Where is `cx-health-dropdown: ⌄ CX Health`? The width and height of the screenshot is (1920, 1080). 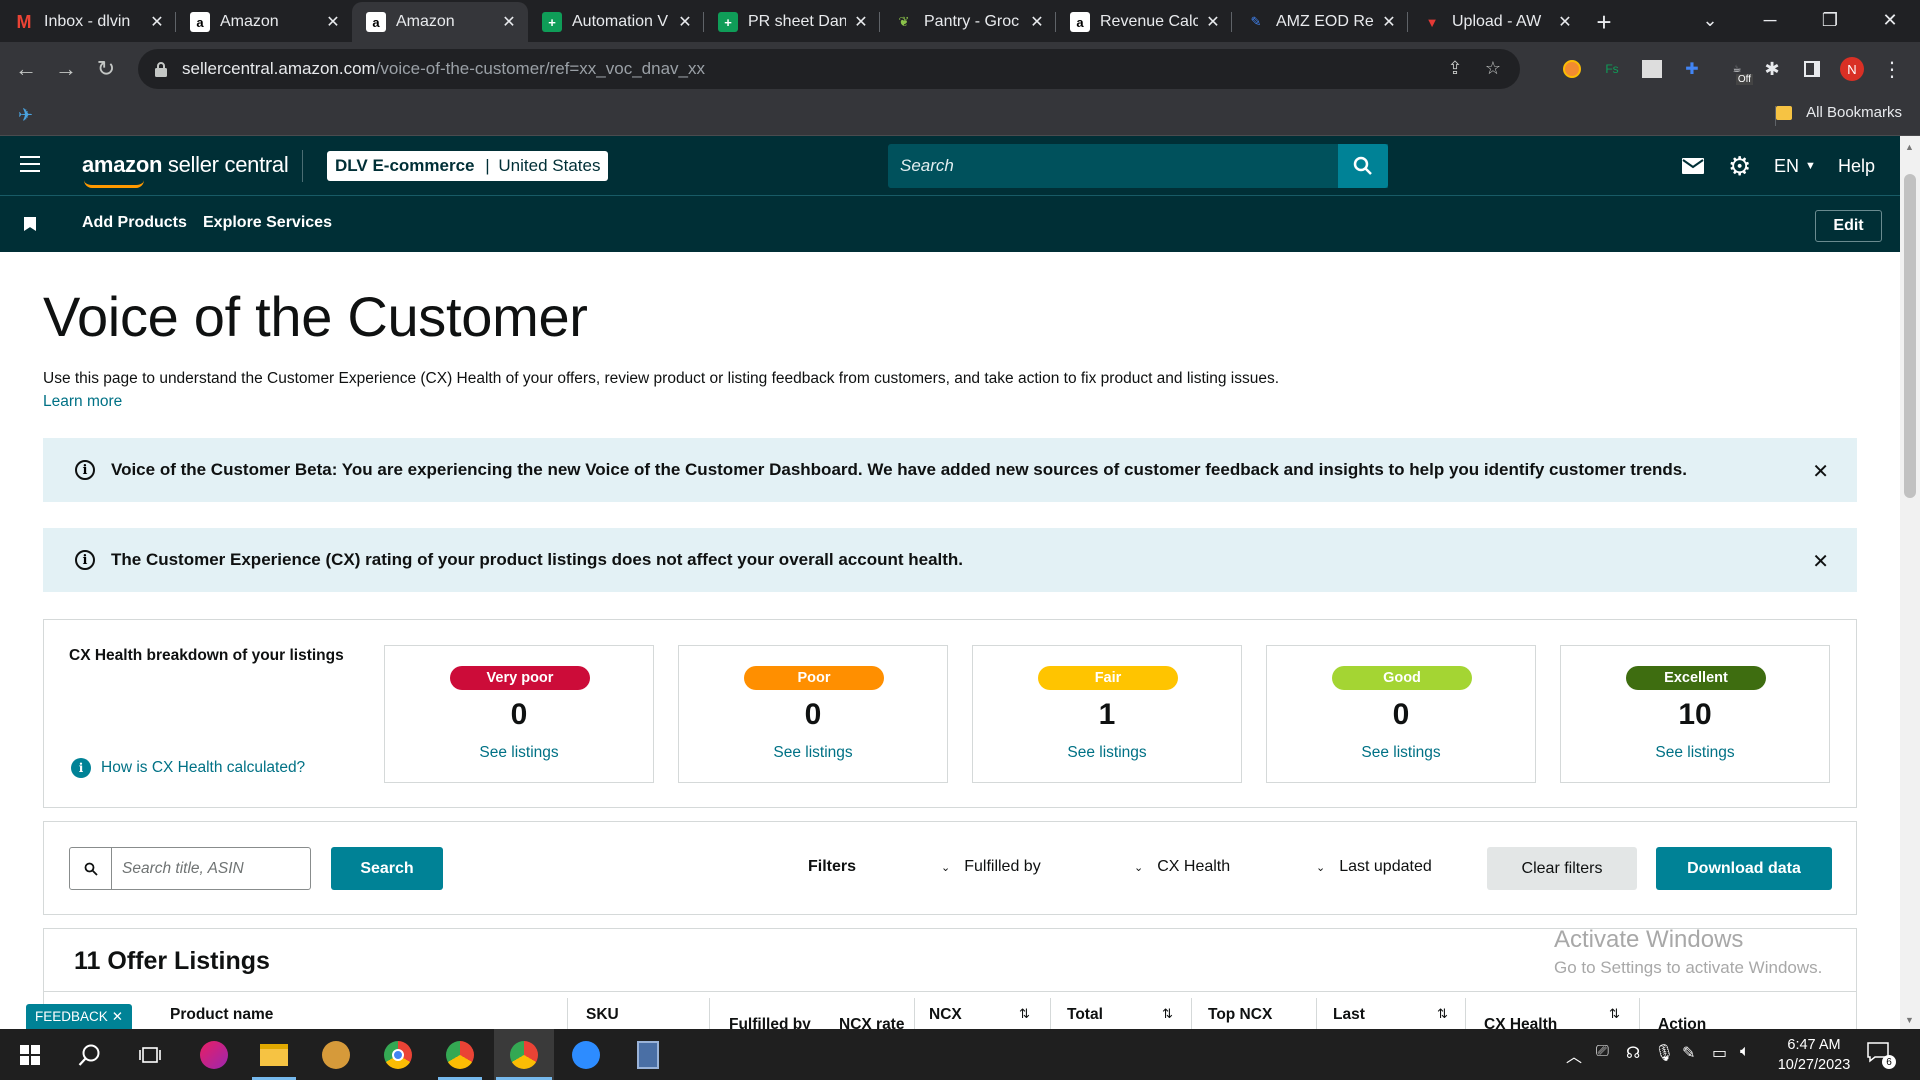 cx-health-dropdown: ⌄ CX Health is located at coordinates (1182, 867).